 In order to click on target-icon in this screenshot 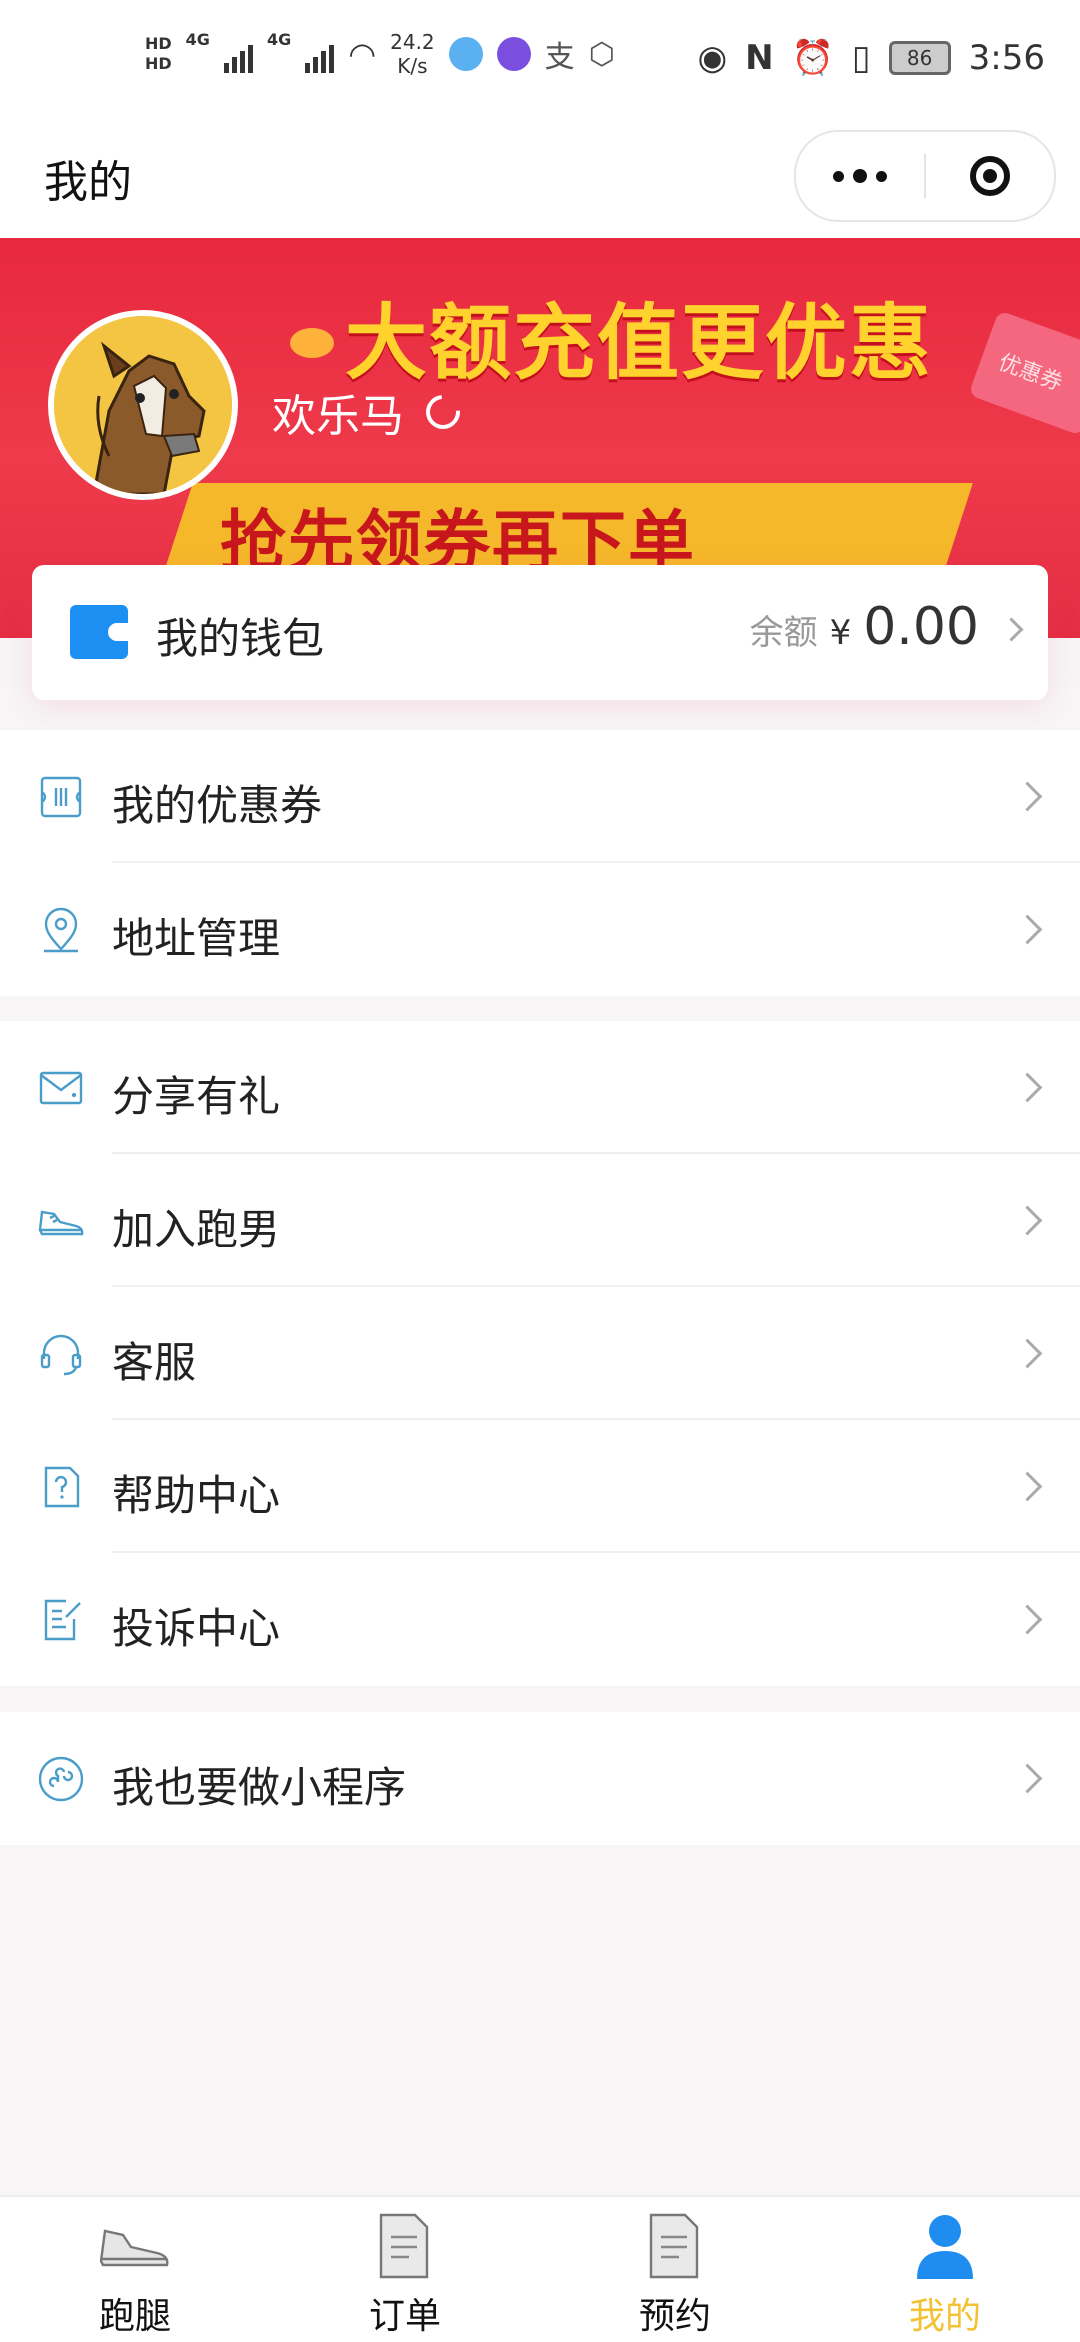, I will do `click(990, 176)`.